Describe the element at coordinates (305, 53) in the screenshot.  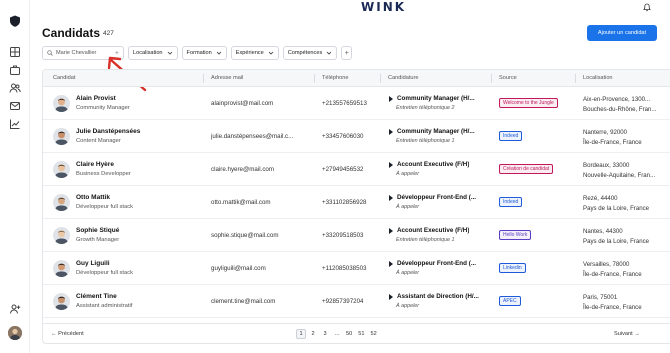
I see `filter-label: Compétences` at that location.